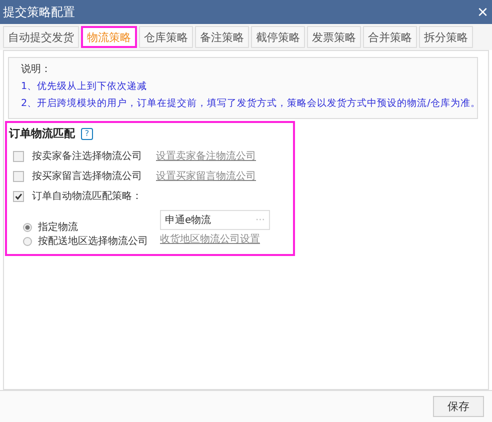  What do you see at coordinates (222, 37) in the screenshot?
I see `tab: 备注策略` at bounding box center [222, 37].